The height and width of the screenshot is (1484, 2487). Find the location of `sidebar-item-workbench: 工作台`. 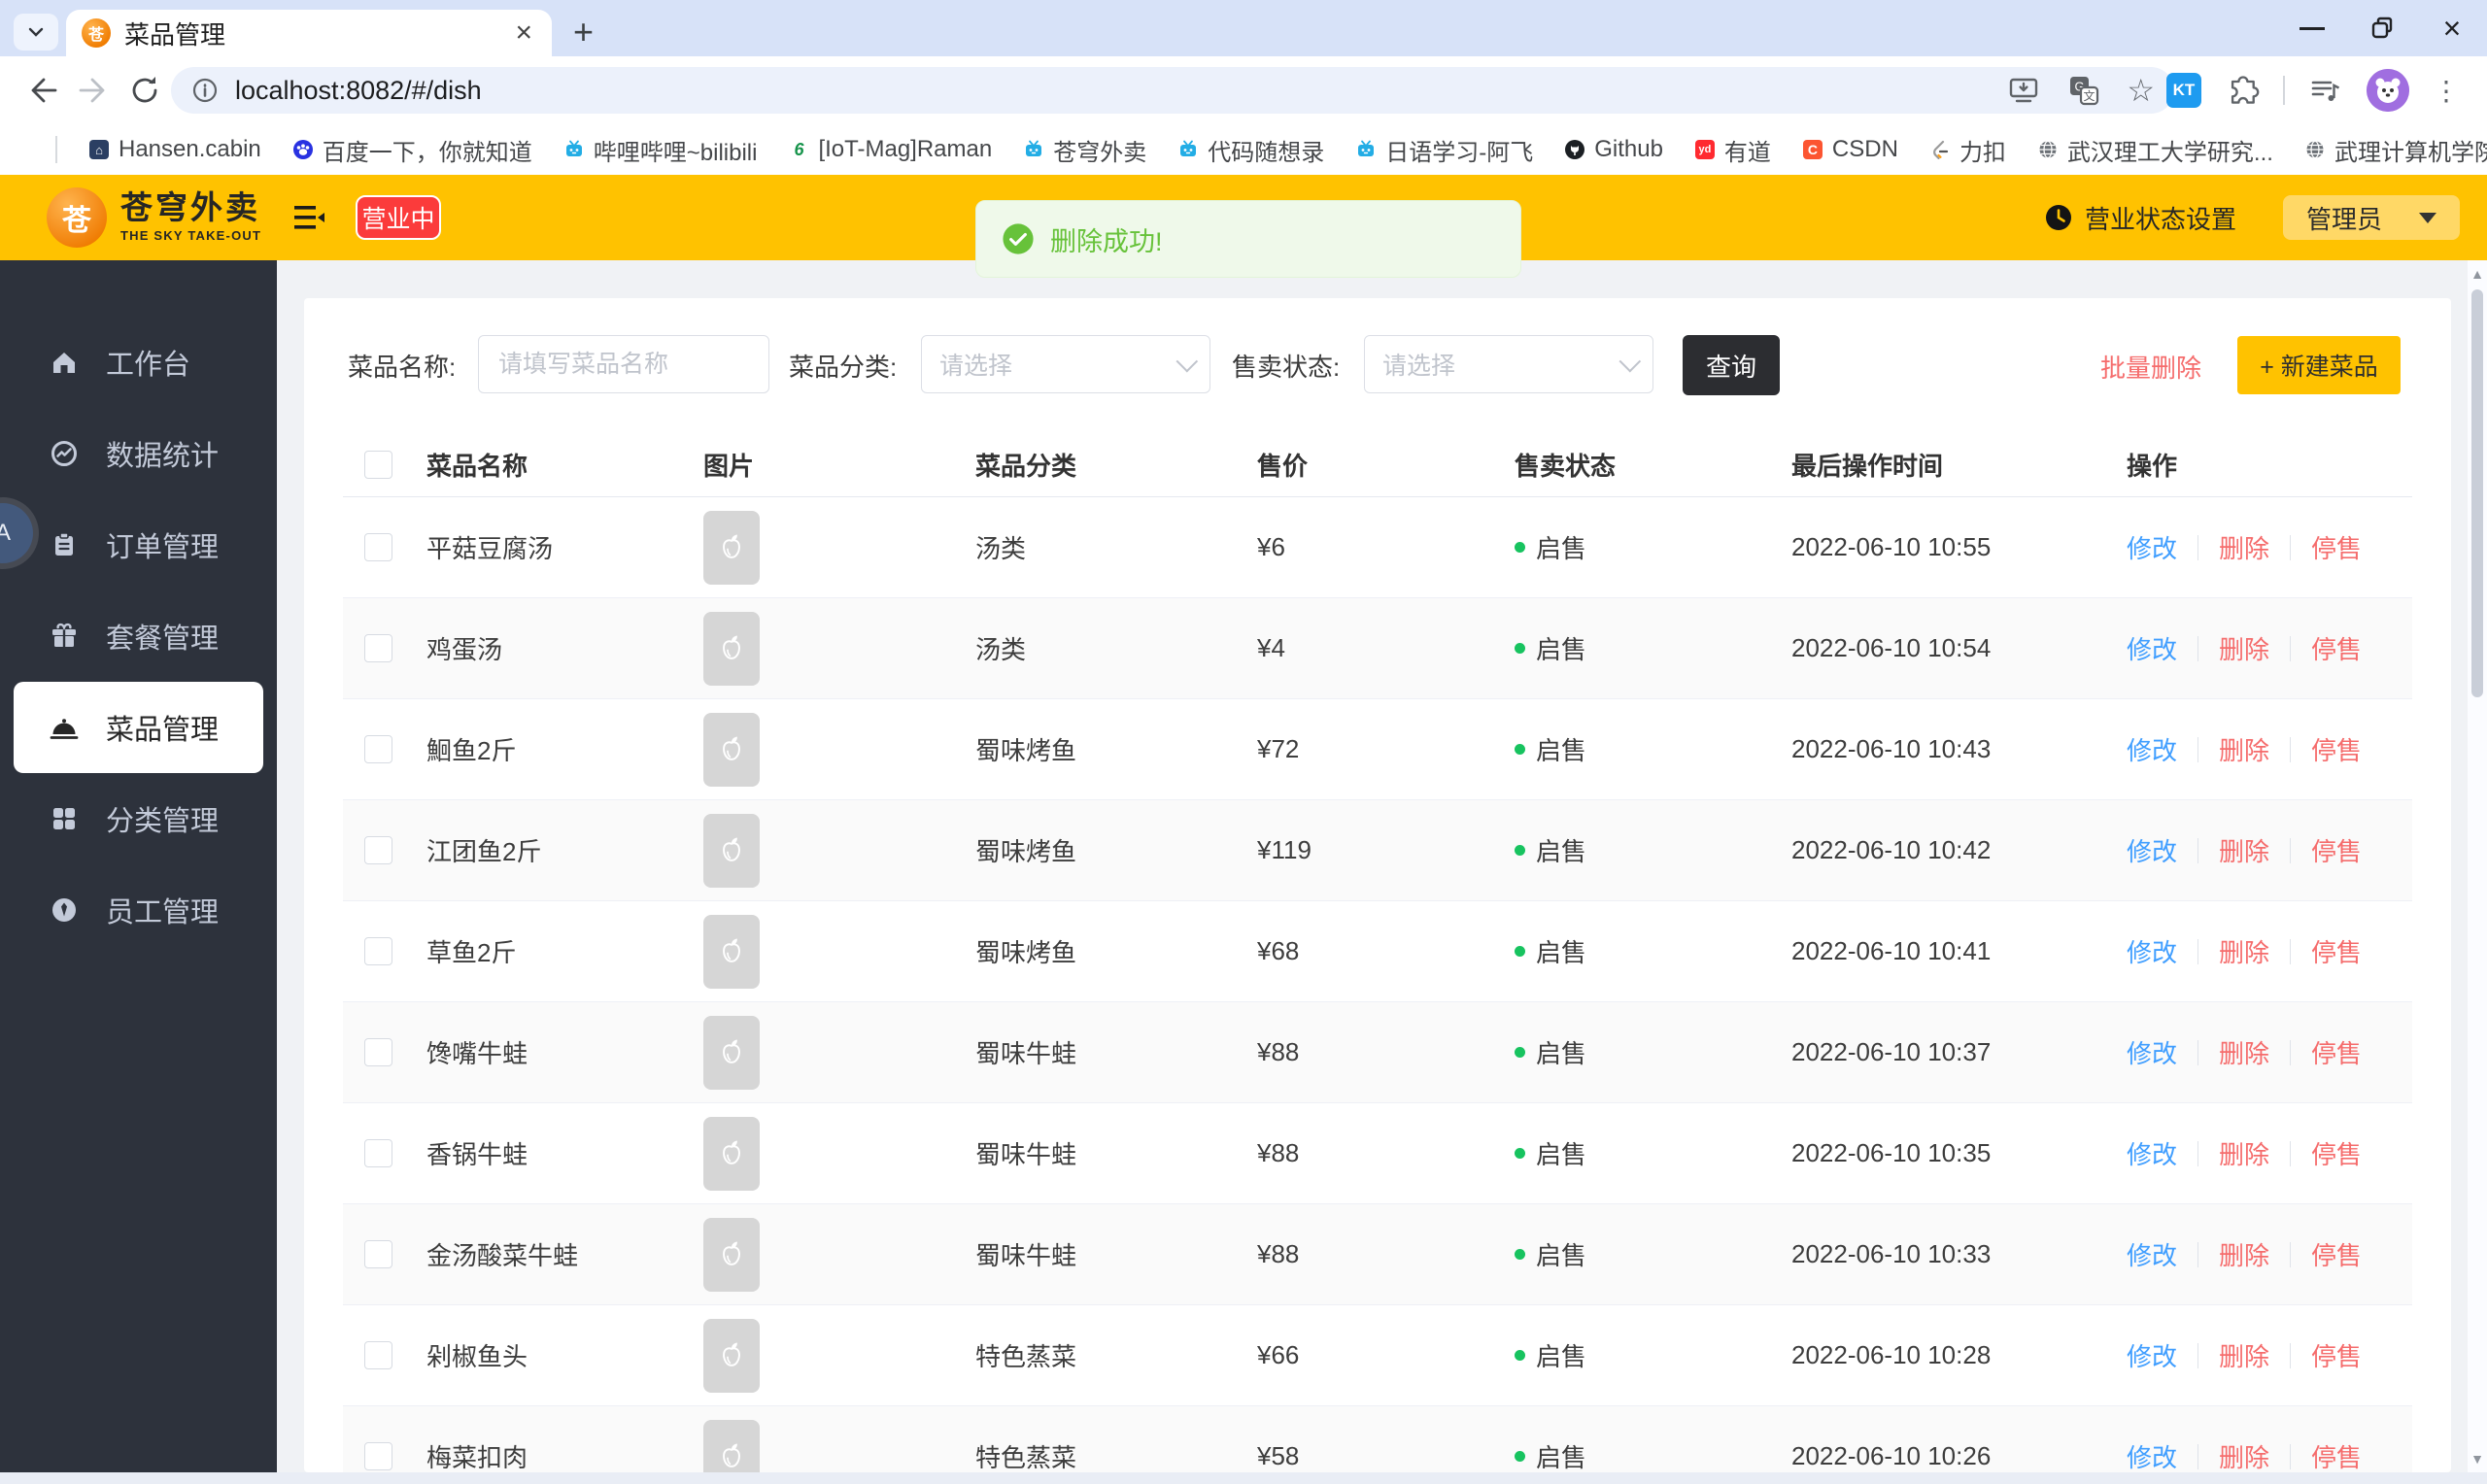

sidebar-item-workbench: 工作台 is located at coordinates (138, 362).